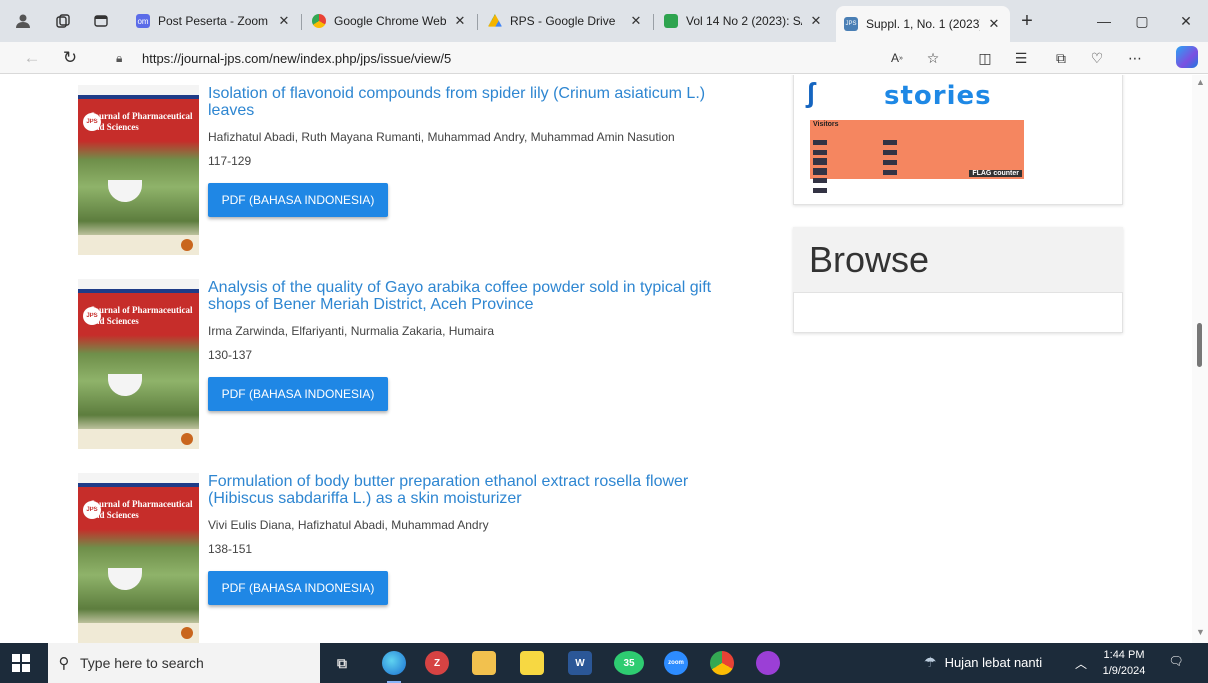  Describe the element at coordinates (671, 21) in the screenshot. I see `journal-favicon-icon` at that location.